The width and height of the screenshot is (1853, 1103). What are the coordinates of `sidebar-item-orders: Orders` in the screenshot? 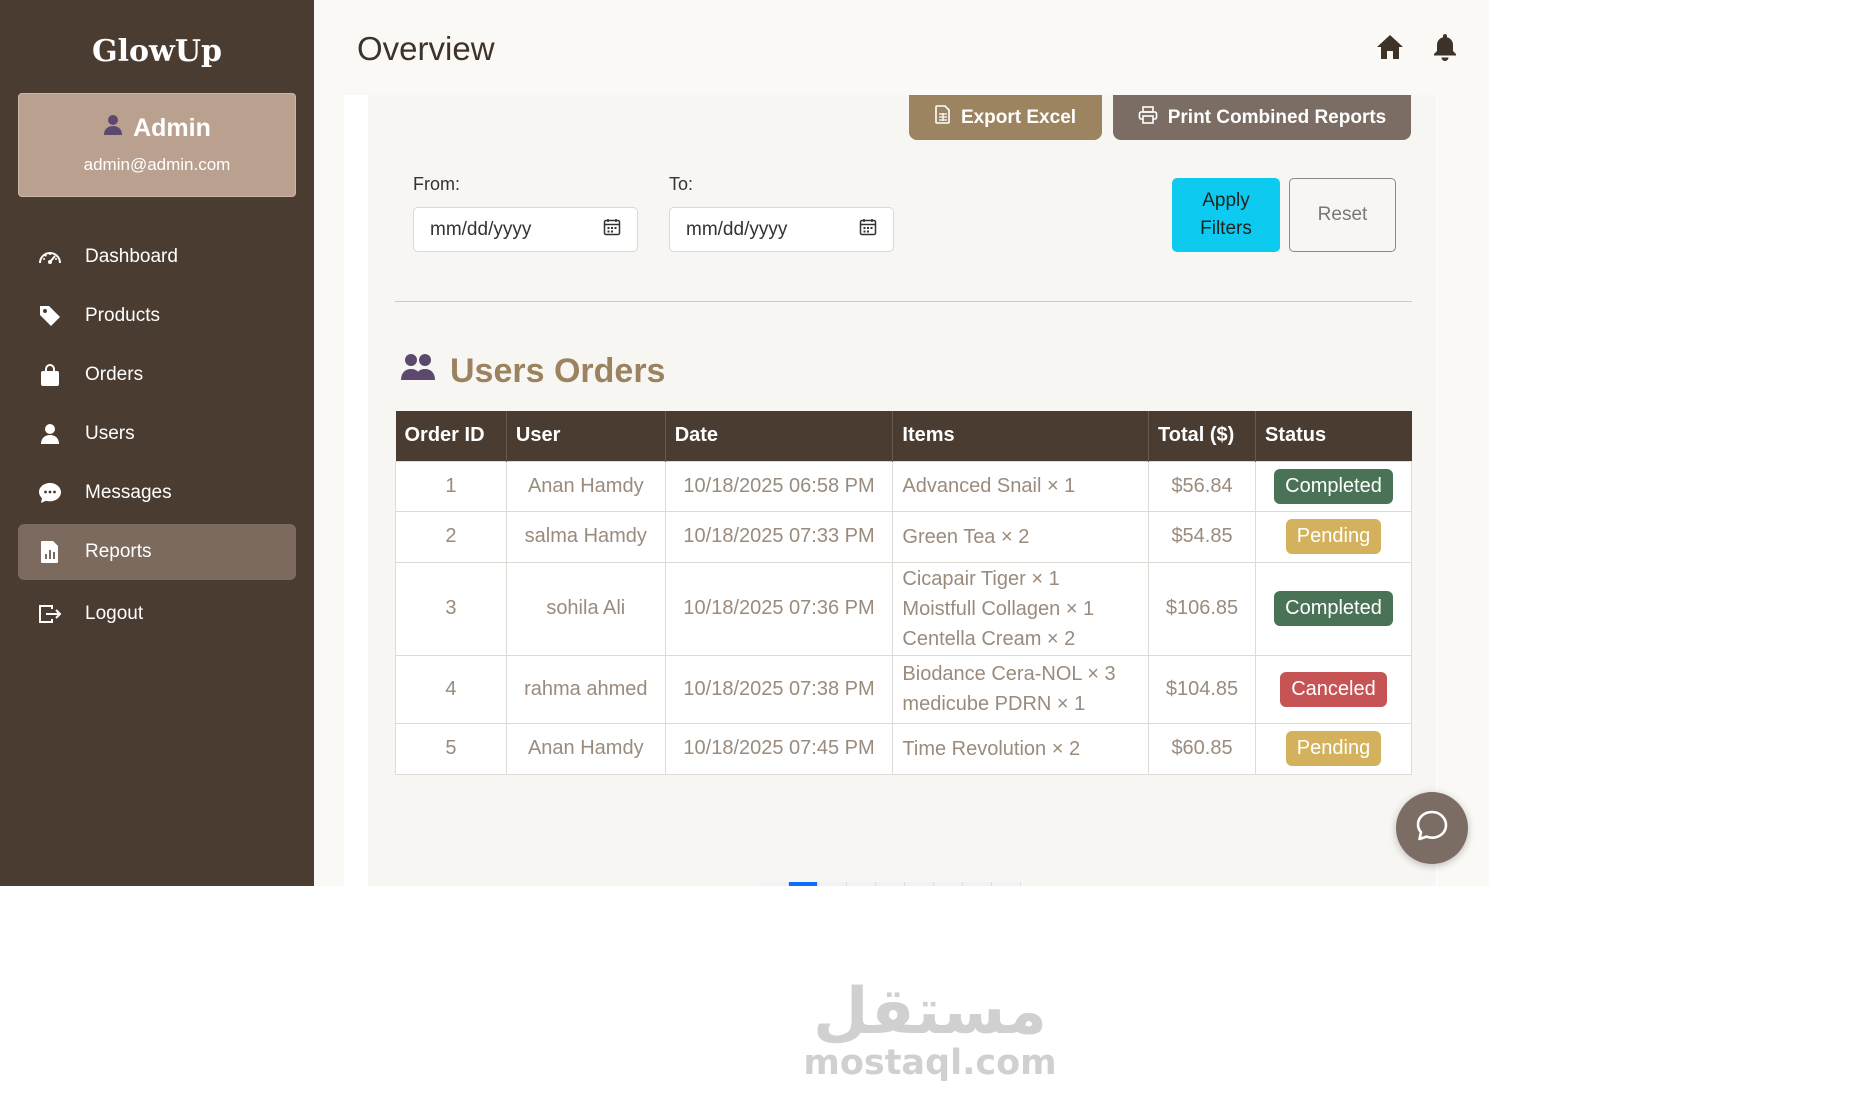 It's located at (157, 375).